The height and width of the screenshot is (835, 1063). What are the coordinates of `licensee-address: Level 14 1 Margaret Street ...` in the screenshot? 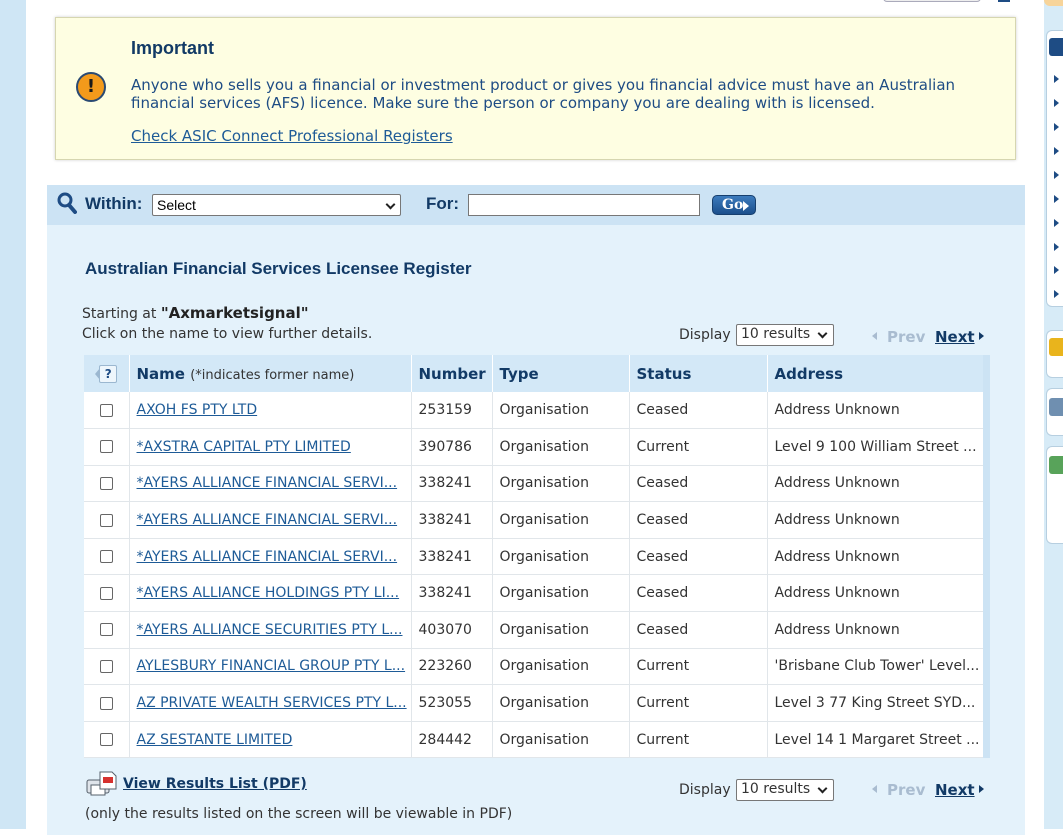 It's located at (878, 740).